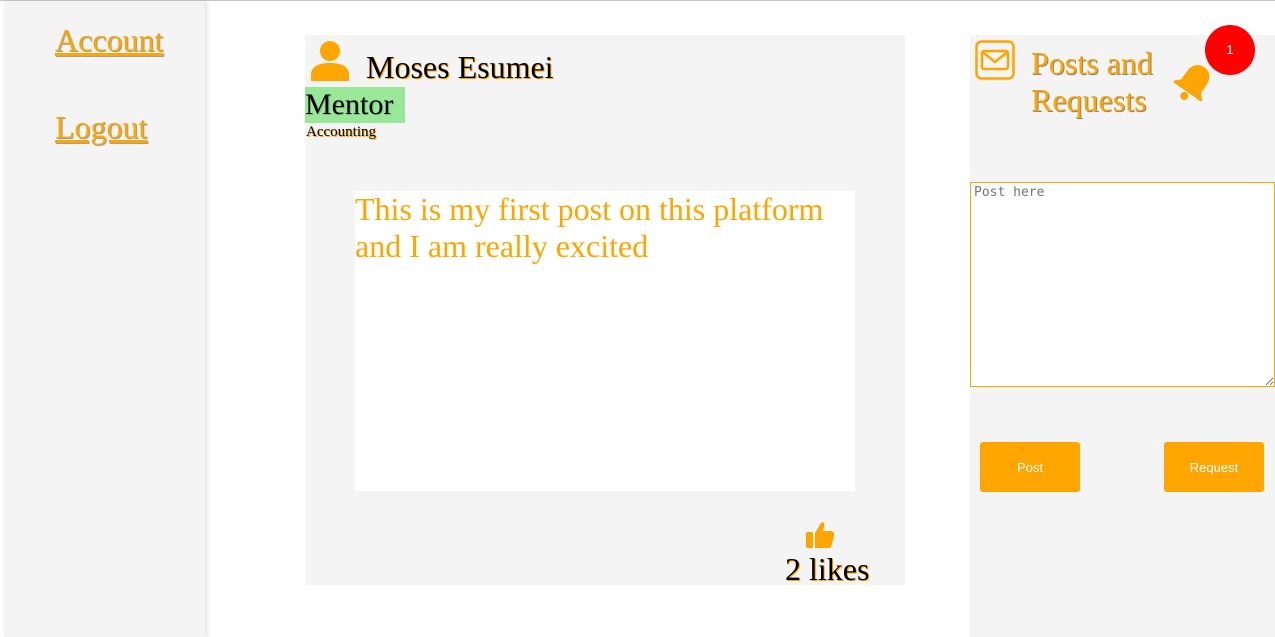  What do you see at coordinates (109, 40) in the screenshot?
I see `sidebar-item-account: Account` at bounding box center [109, 40].